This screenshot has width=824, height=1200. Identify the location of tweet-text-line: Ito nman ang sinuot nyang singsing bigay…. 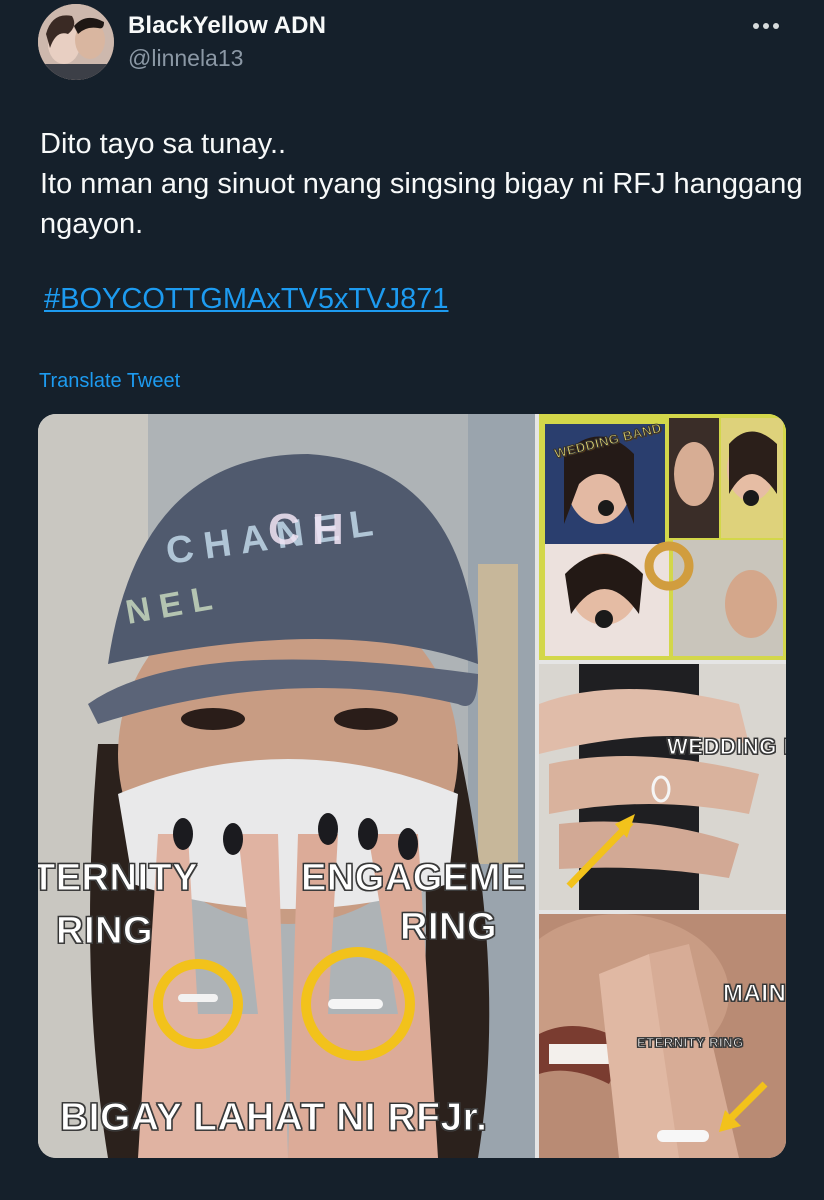
(421, 184).